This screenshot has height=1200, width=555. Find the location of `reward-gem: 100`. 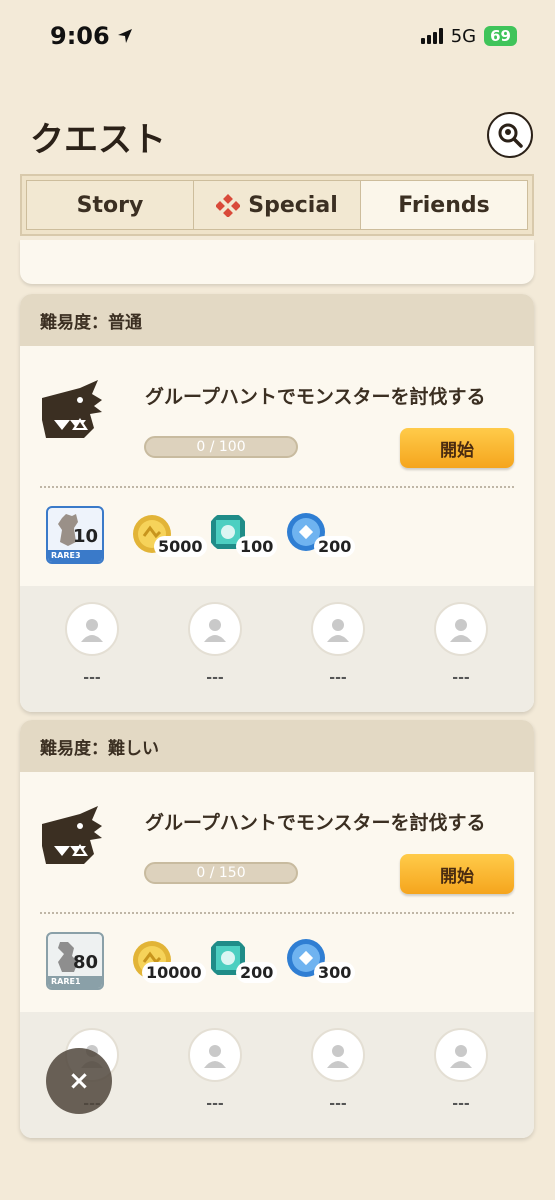

reward-gem: 100 is located at coordinates (248, 536).